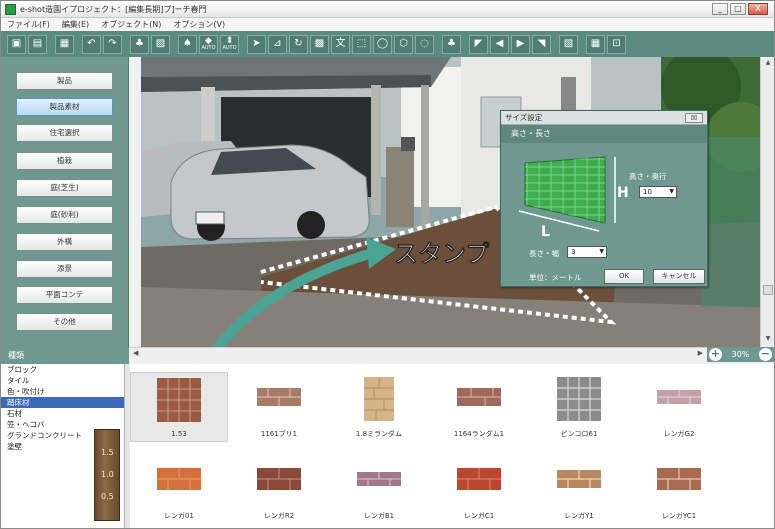  What do you see at coordinates (700, 353) in the screenshot?
I see `scroll-right-icon: ▶` at bounding box center [700, 353].